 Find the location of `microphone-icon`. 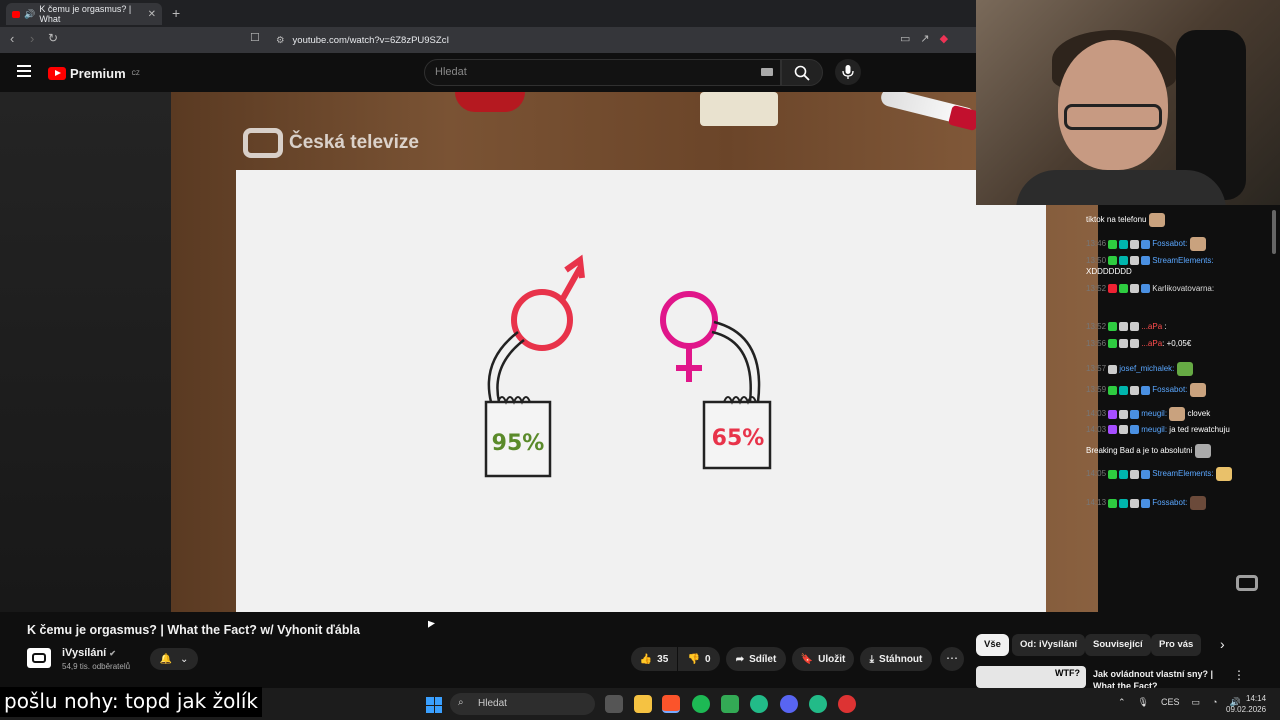

microphone-icon is located at coordinates (848, 72).